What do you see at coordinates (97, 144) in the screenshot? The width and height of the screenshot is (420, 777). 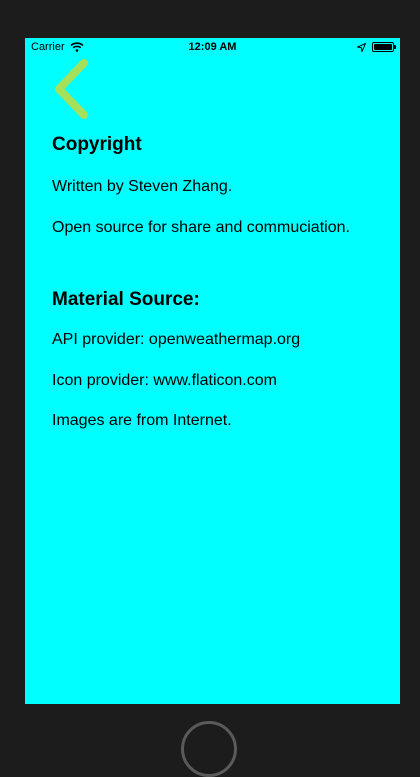 I see `copyright-heading: Copyright` at bounding box center [97, 144].